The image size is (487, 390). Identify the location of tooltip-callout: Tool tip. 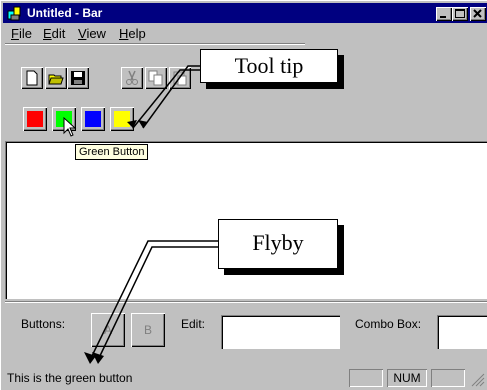
(269, 66).